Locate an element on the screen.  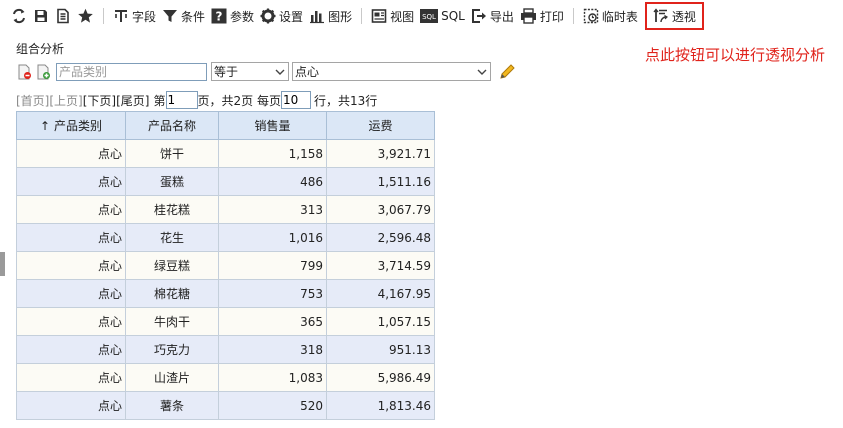
cell-sales: 486 is located at coordinates (272, 181).